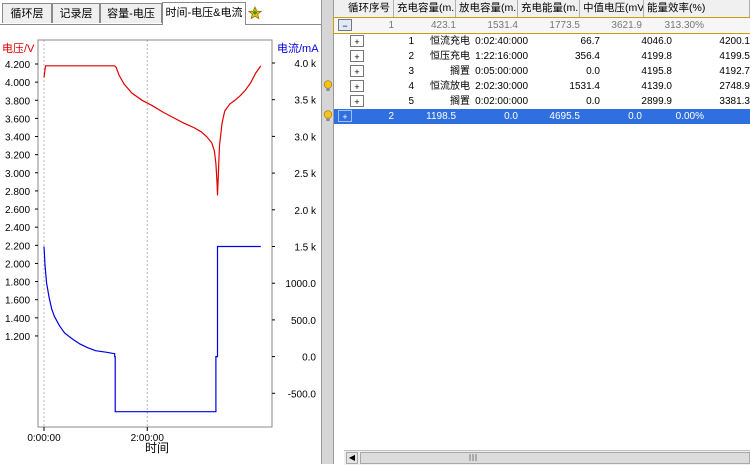 The width and height of the screenshot is (750, 465). What do you see at coordinates (305, 248) in the screenshot?
I see `right-tick-label: 1.5 k` at bounding box center [305, 248].